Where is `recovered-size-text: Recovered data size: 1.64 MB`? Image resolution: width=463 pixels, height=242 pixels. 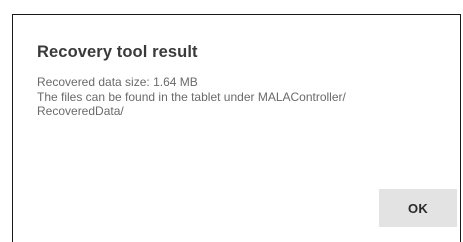 recovered-size-text: Recovered data size: 1.64 MB is located at coordinates (117, 82).